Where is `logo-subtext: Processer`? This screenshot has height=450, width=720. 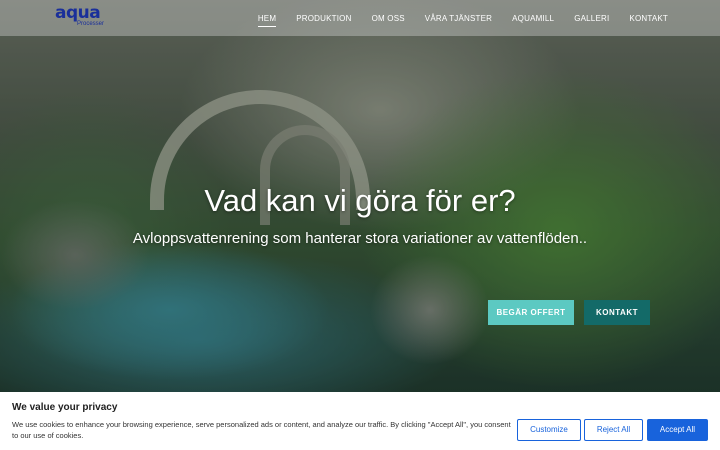 logo-subtext: Processer is located at coordinates (91, 24).